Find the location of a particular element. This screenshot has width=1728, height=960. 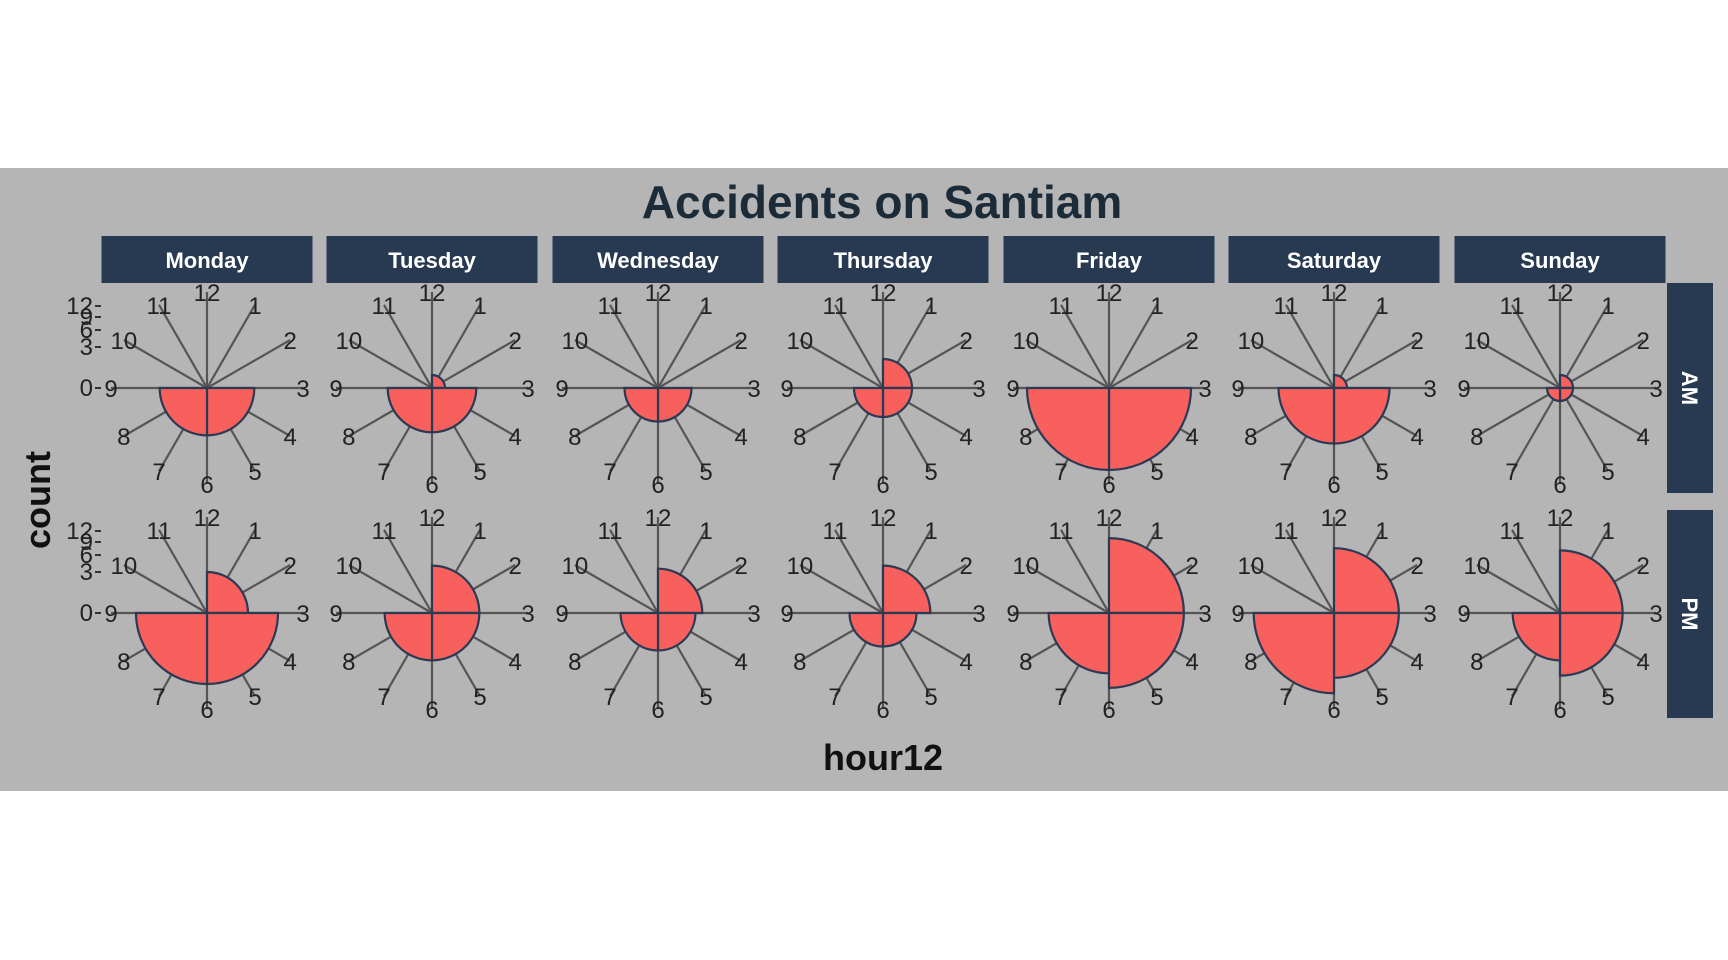

strip-pm-label: PM is located at coordinates (1689, 614).